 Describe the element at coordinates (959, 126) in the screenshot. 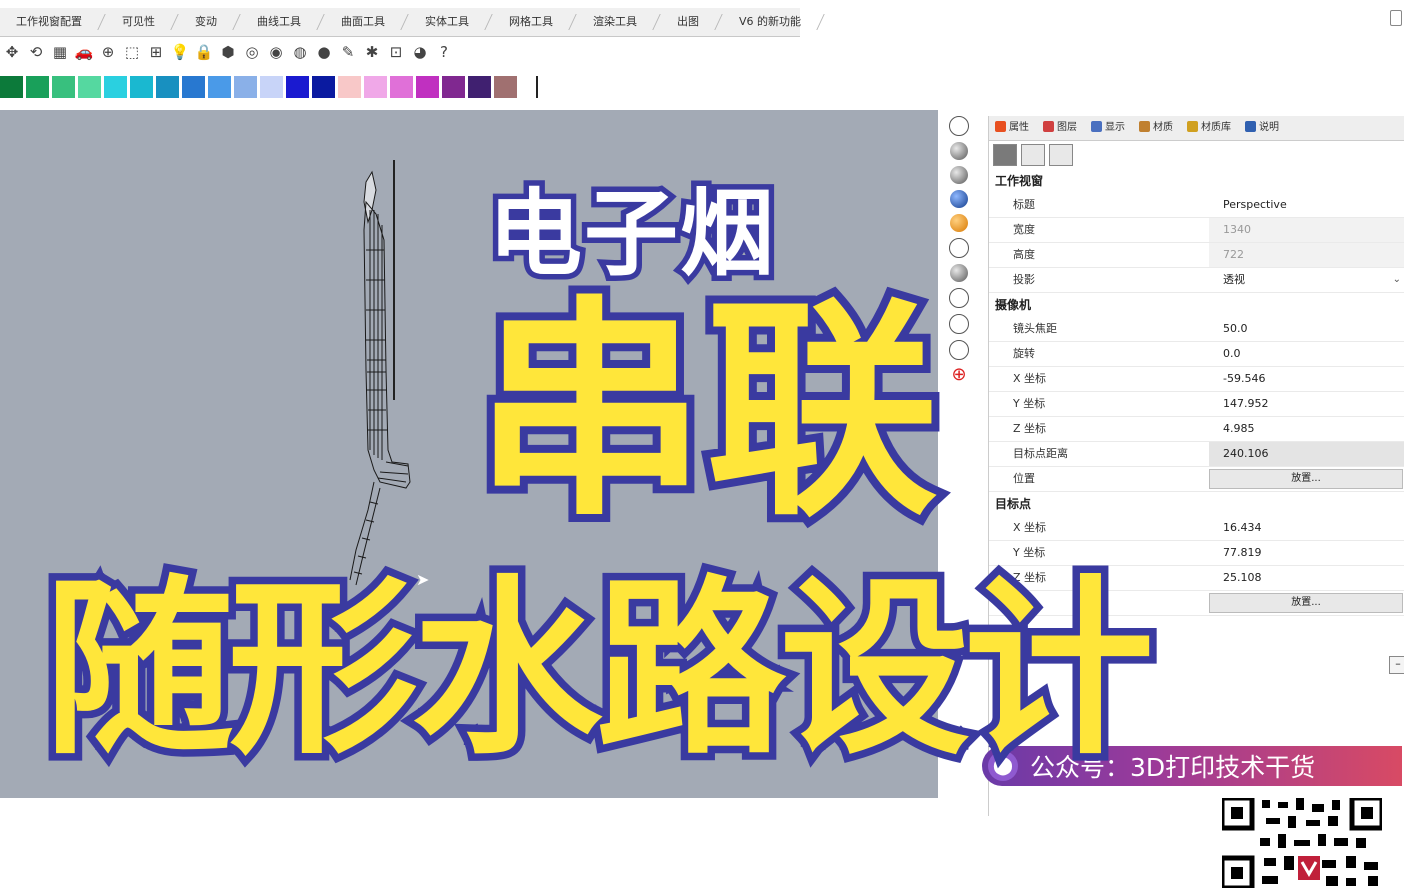

I see `wireframe-mode-icon` at that location.